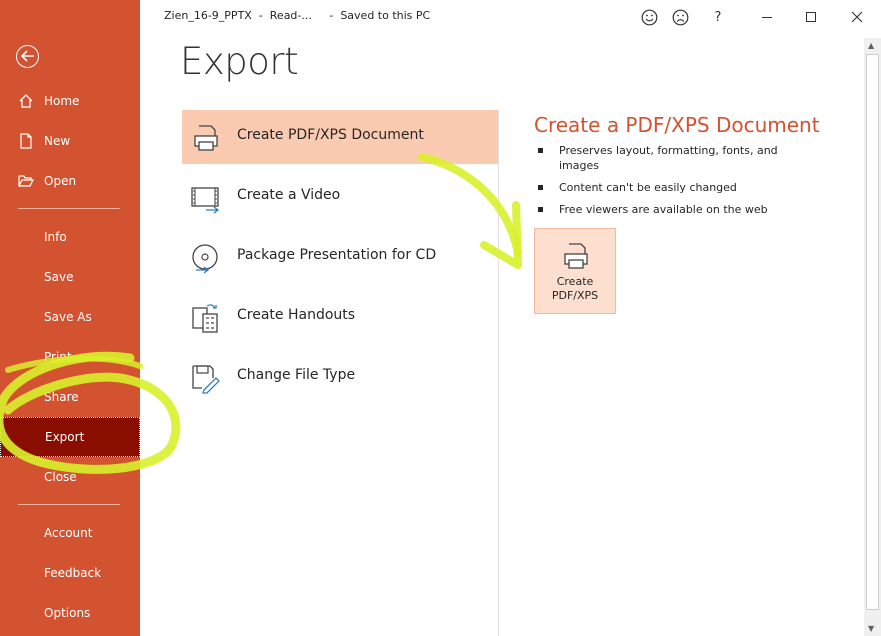 This screenshot has width=881, height=636. What do you see at coordinates (330, 135) in the screenshot?
I see `option-label: Create PDF/XPS Document` at bounding box center [330, 135].